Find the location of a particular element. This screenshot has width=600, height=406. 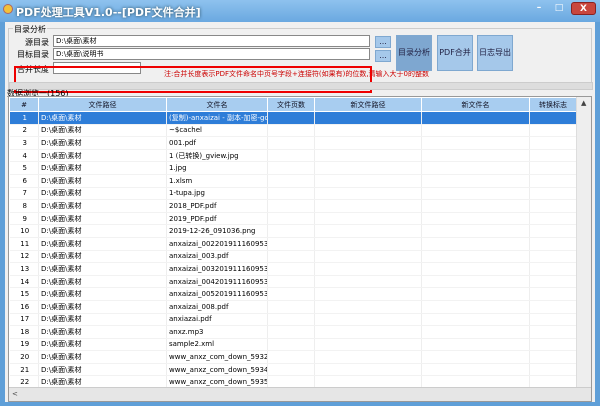

table-row: 16 D:\桌面\素材 anxaizai_008.pdf is located at coordinates (293, 307).